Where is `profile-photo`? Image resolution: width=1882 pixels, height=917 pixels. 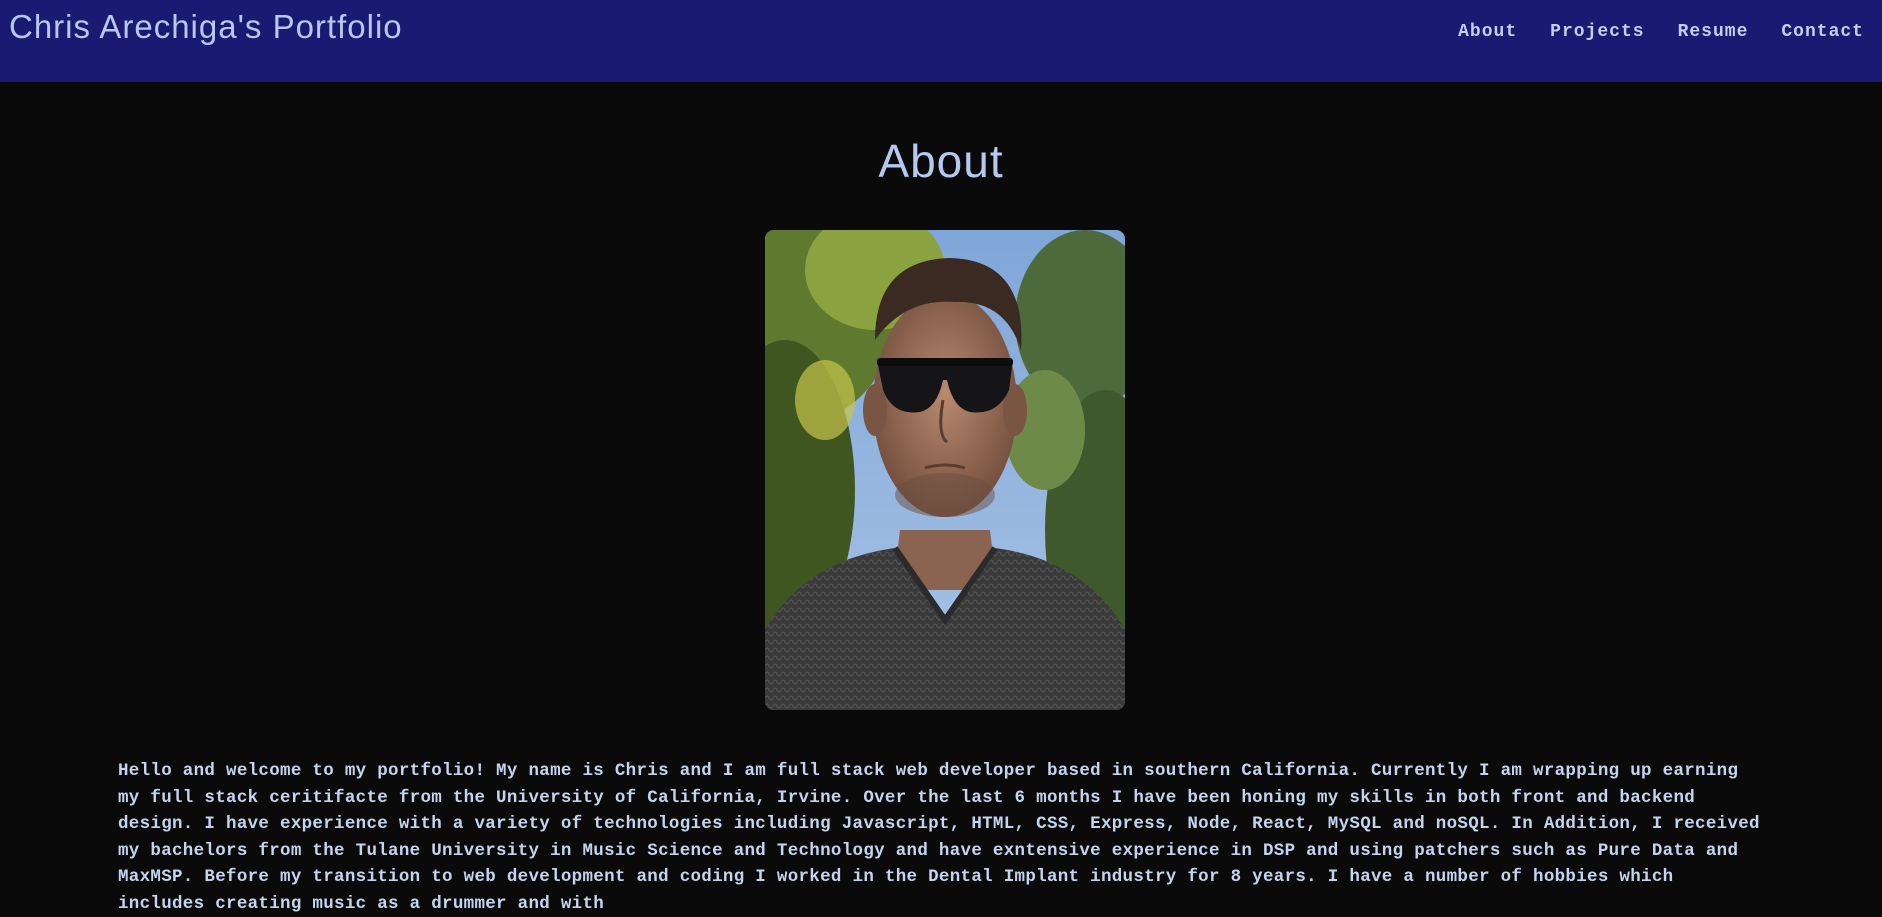 profile-photo is located at coordinates (945, 470).